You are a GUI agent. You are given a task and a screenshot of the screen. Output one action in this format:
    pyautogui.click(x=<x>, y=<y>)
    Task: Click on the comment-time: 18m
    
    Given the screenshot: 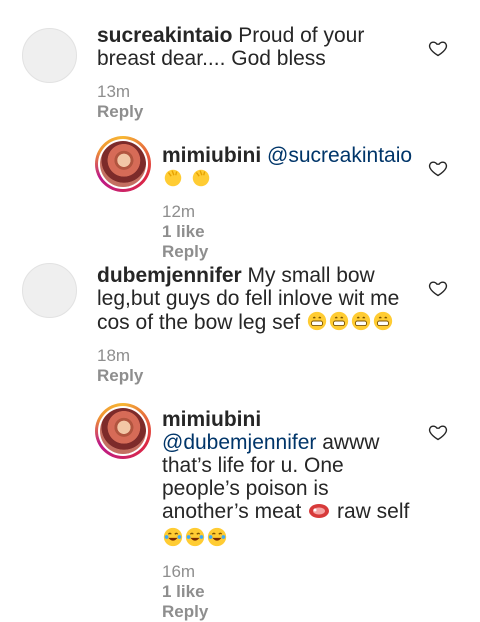 What is the action you would take?
    pyautogui.click(x=114, y=355)
    